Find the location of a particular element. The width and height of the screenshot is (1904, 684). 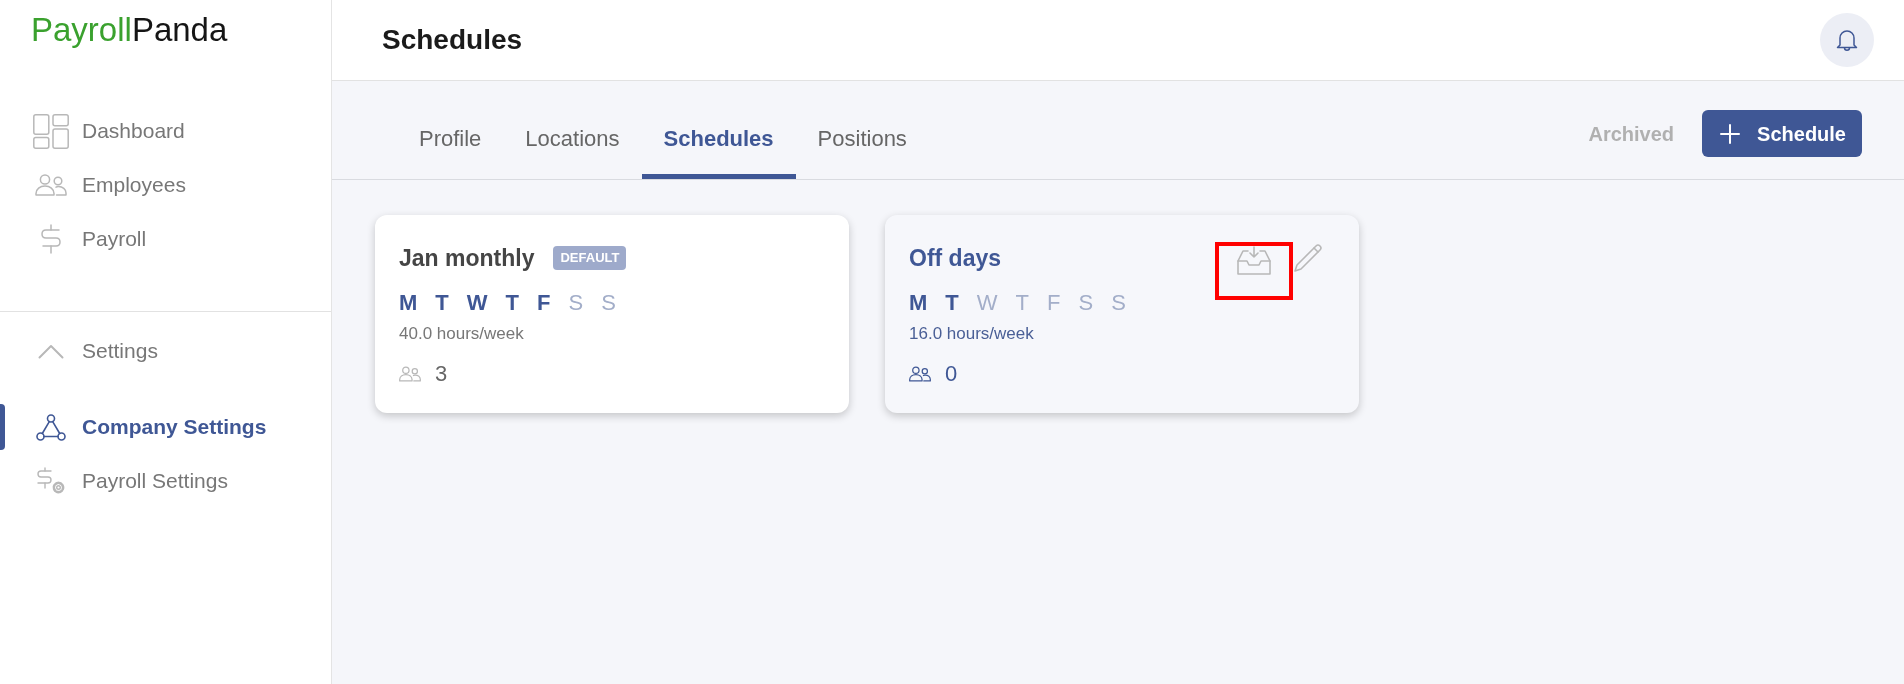

settings-toggle: Settings is located at coordinates (81, 351).